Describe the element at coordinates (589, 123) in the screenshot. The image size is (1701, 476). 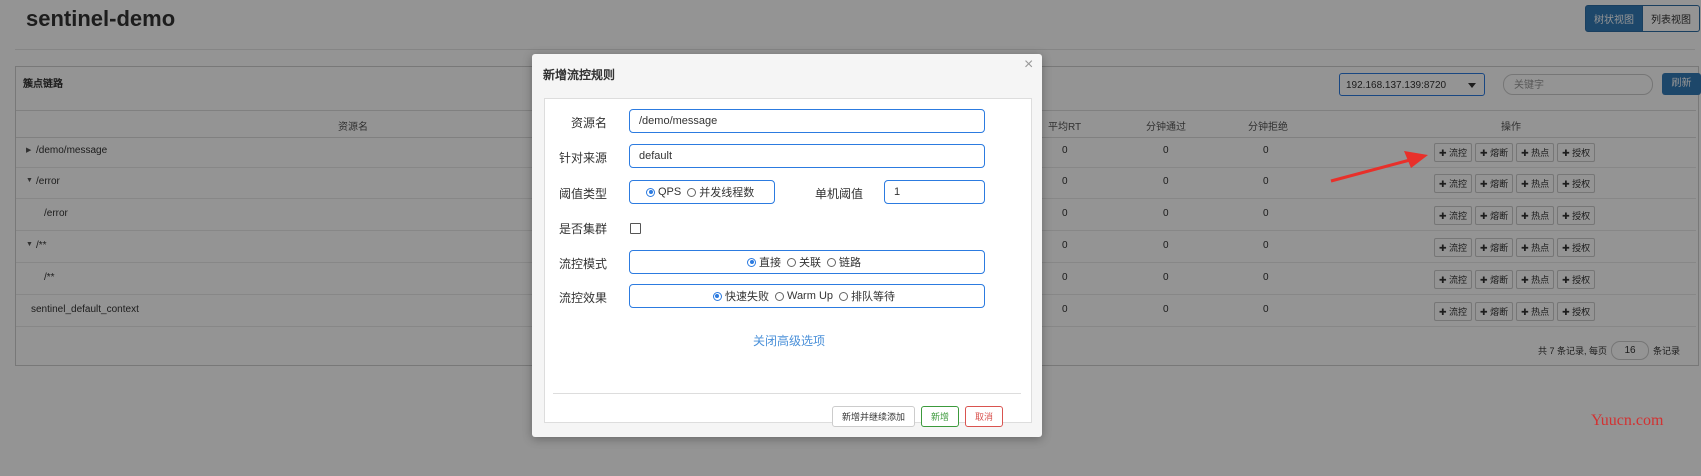
I see `resource-label: 资源名` at that location.